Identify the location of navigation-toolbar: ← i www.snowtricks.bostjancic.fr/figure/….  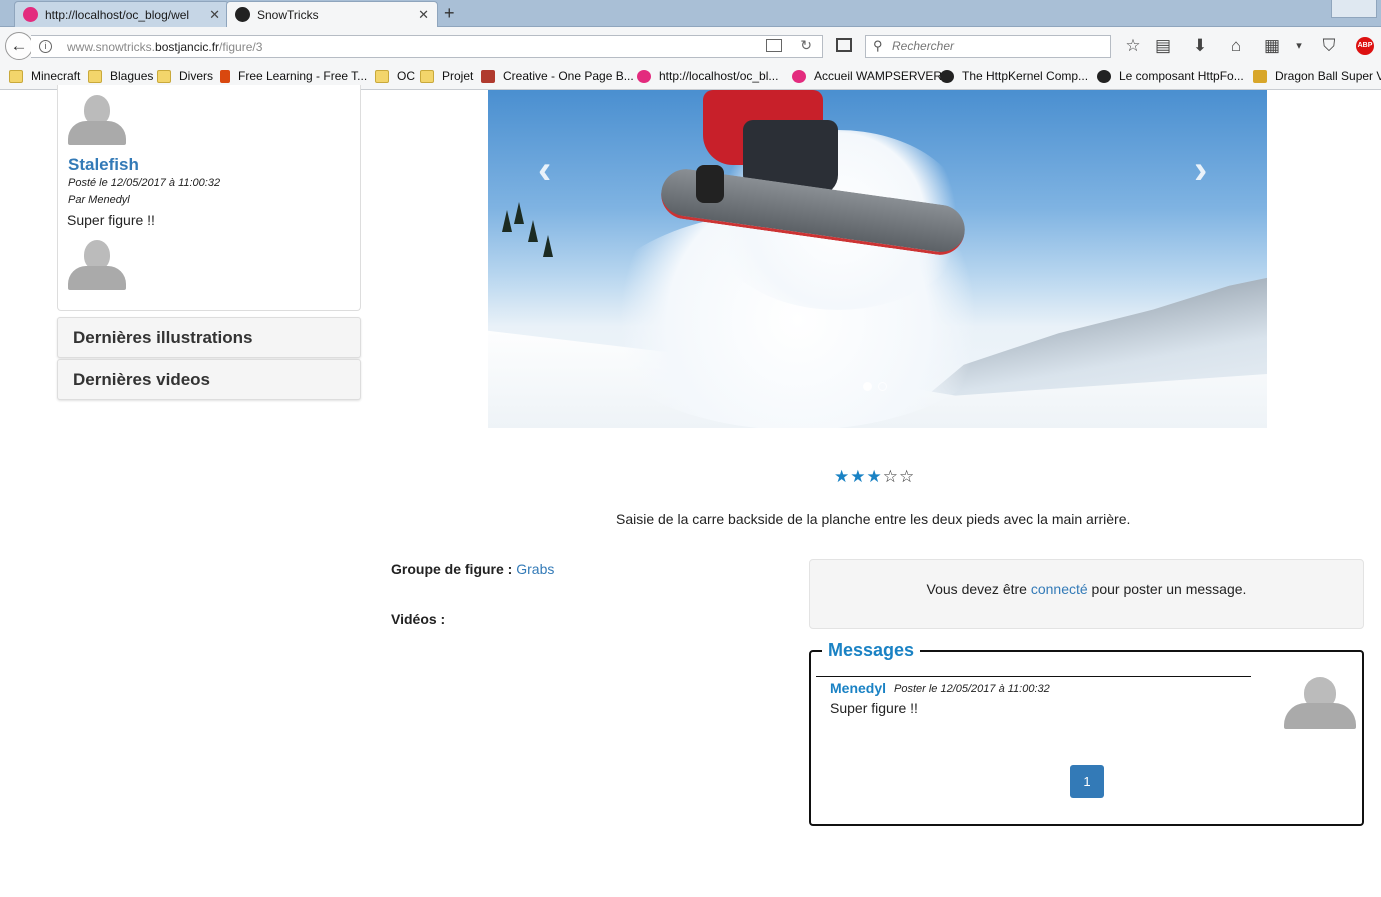
(690, 45).